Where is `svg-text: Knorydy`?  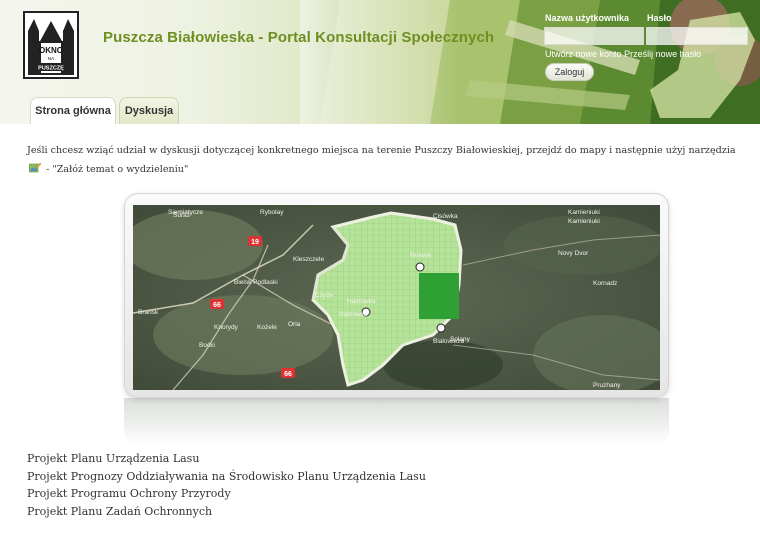 svg-text: Knorydy is located at coordinates (226, 327).